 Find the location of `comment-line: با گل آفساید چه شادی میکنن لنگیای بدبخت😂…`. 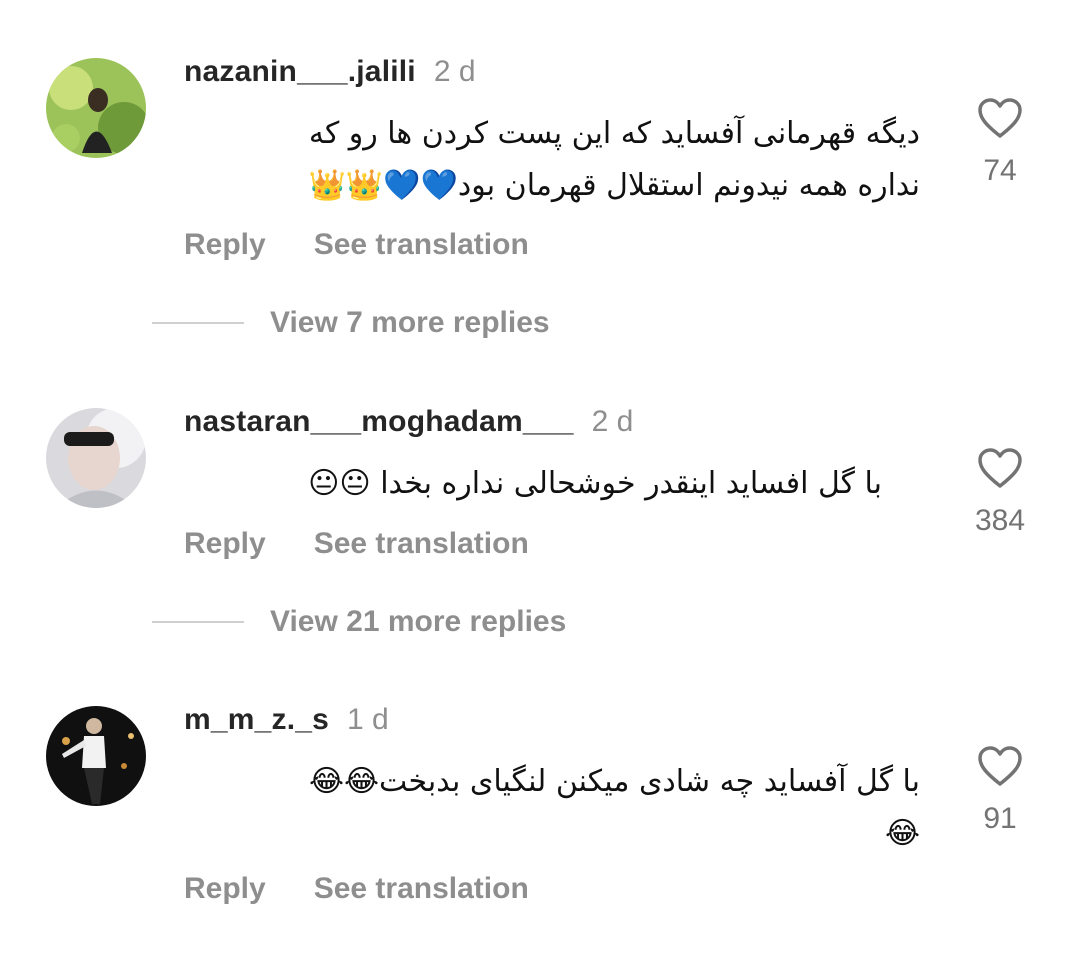

comment-line: با گل آفساید چه شادی میکنن لنگیای بدبخت😂… is located at coordinates (614, 781).